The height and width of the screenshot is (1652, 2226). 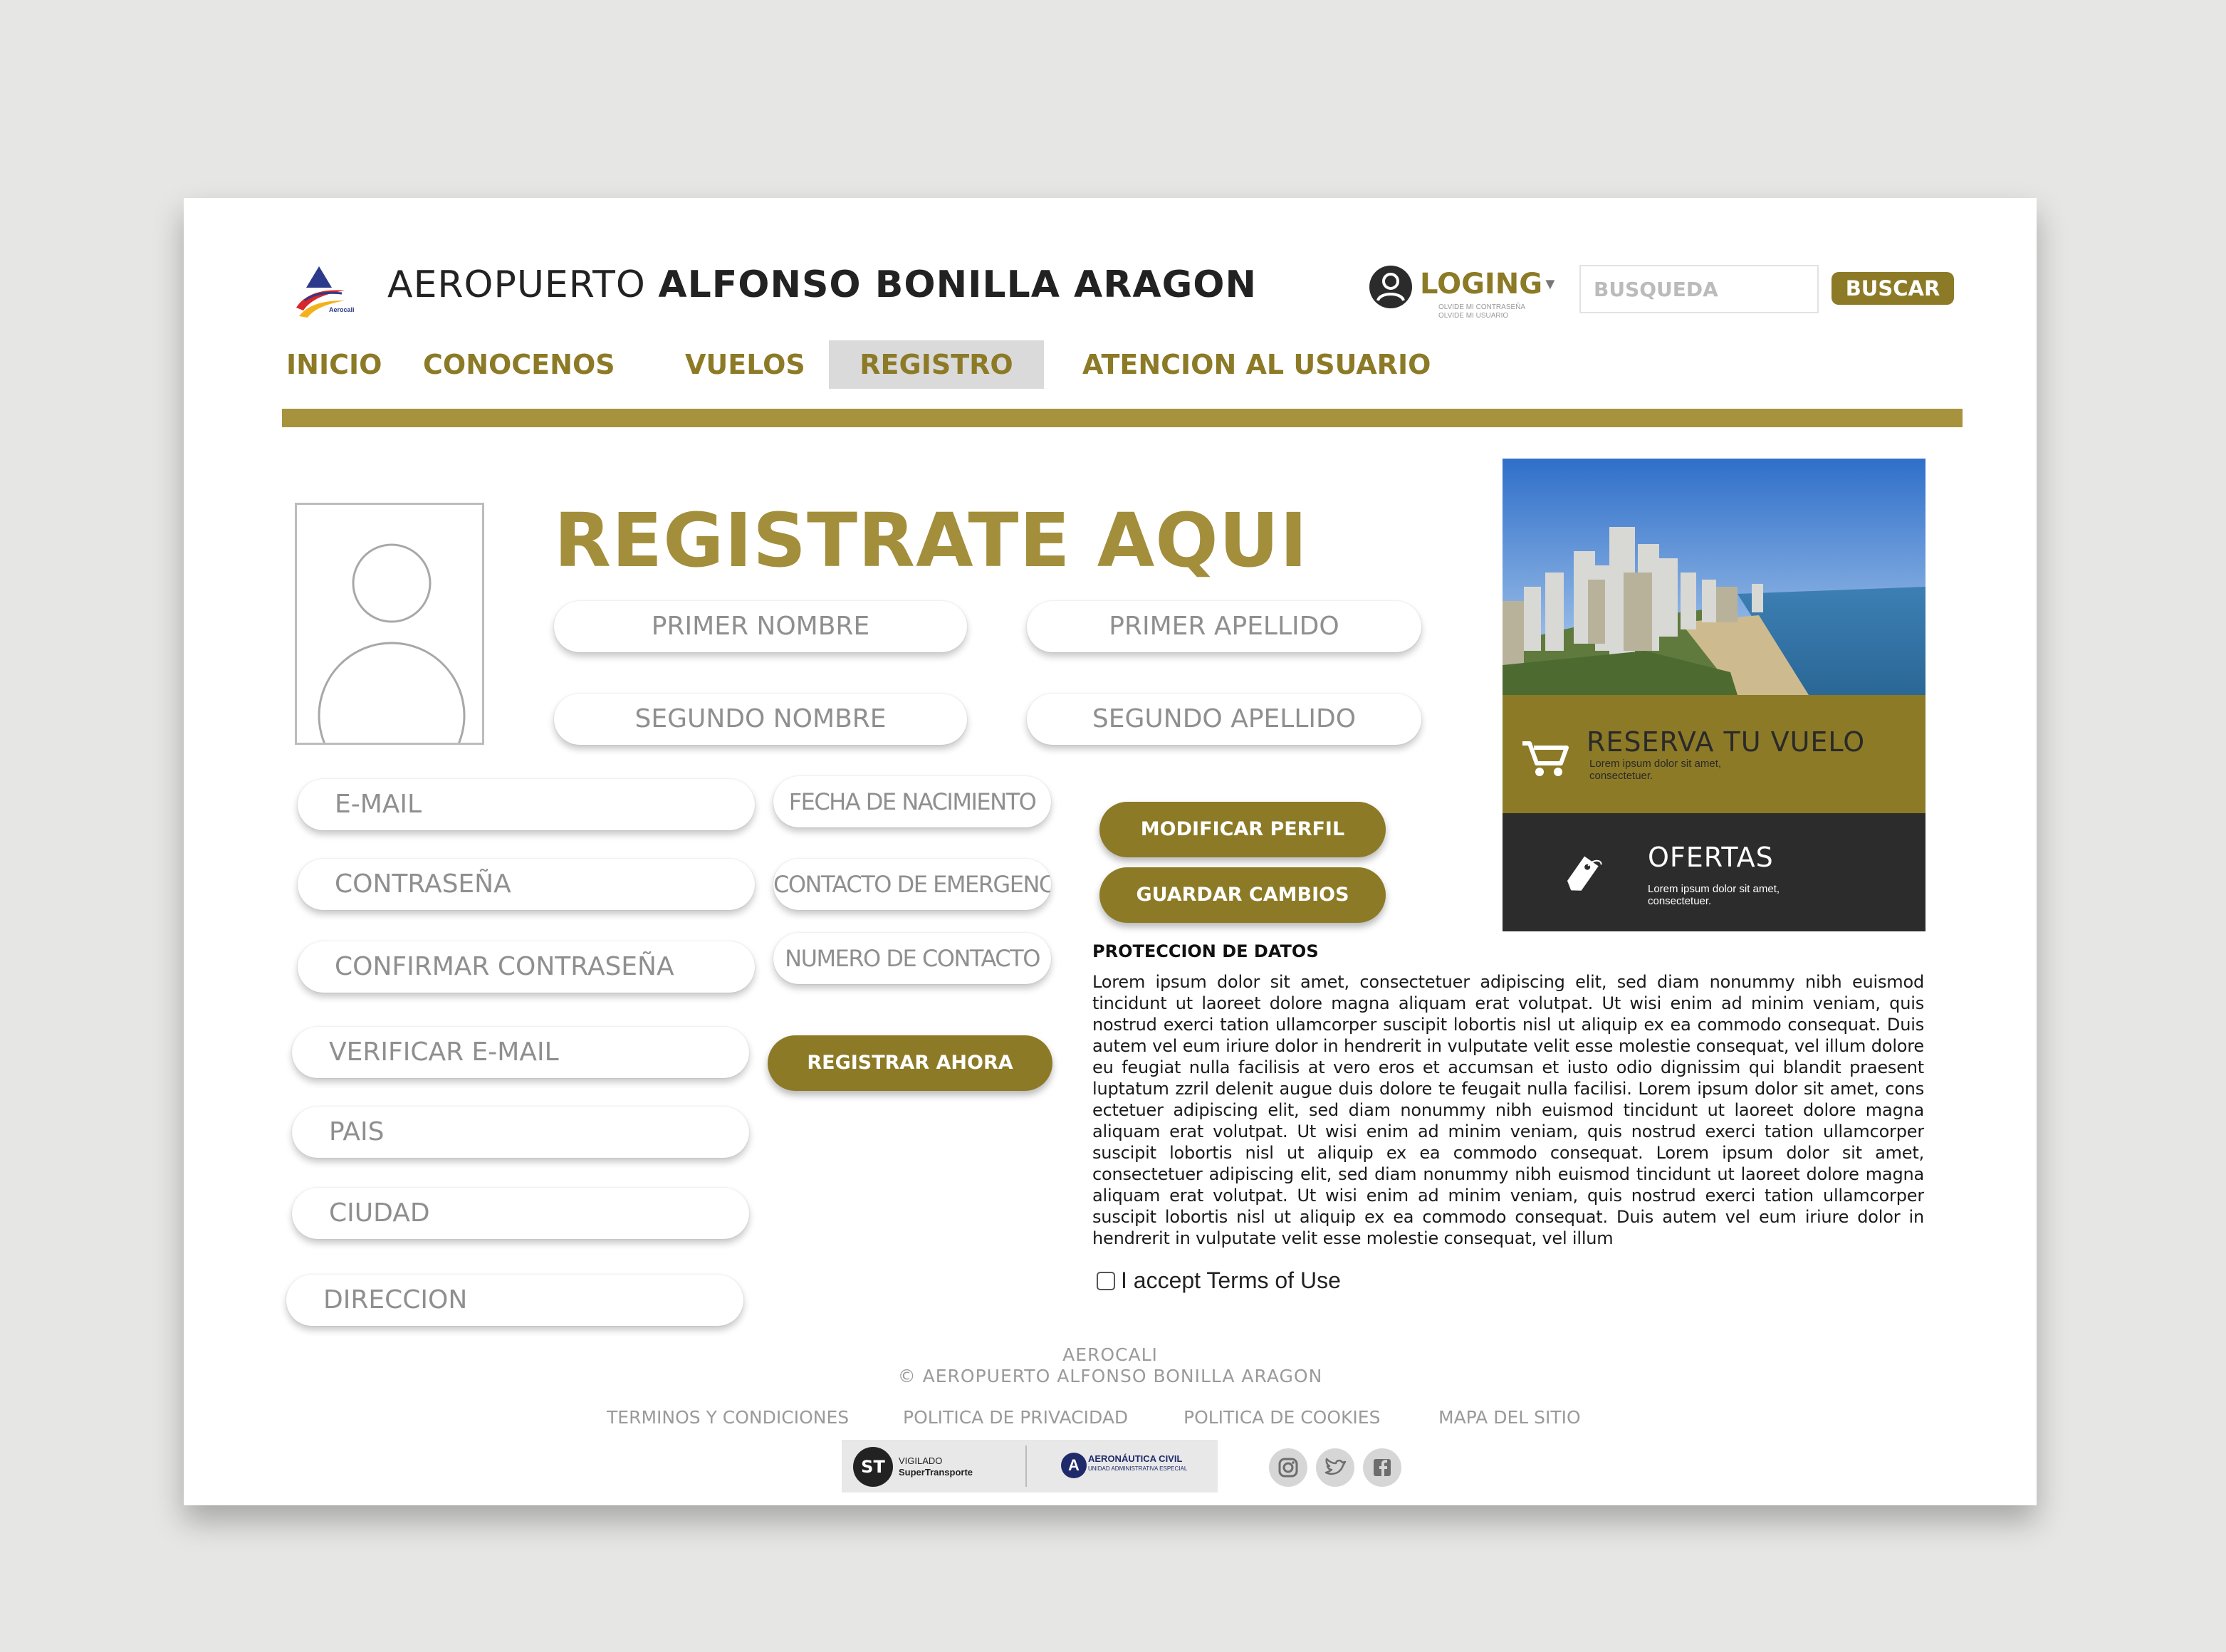 I want to click on aerocali-logo-icon: Aerocali, so click(x=323, y=293).